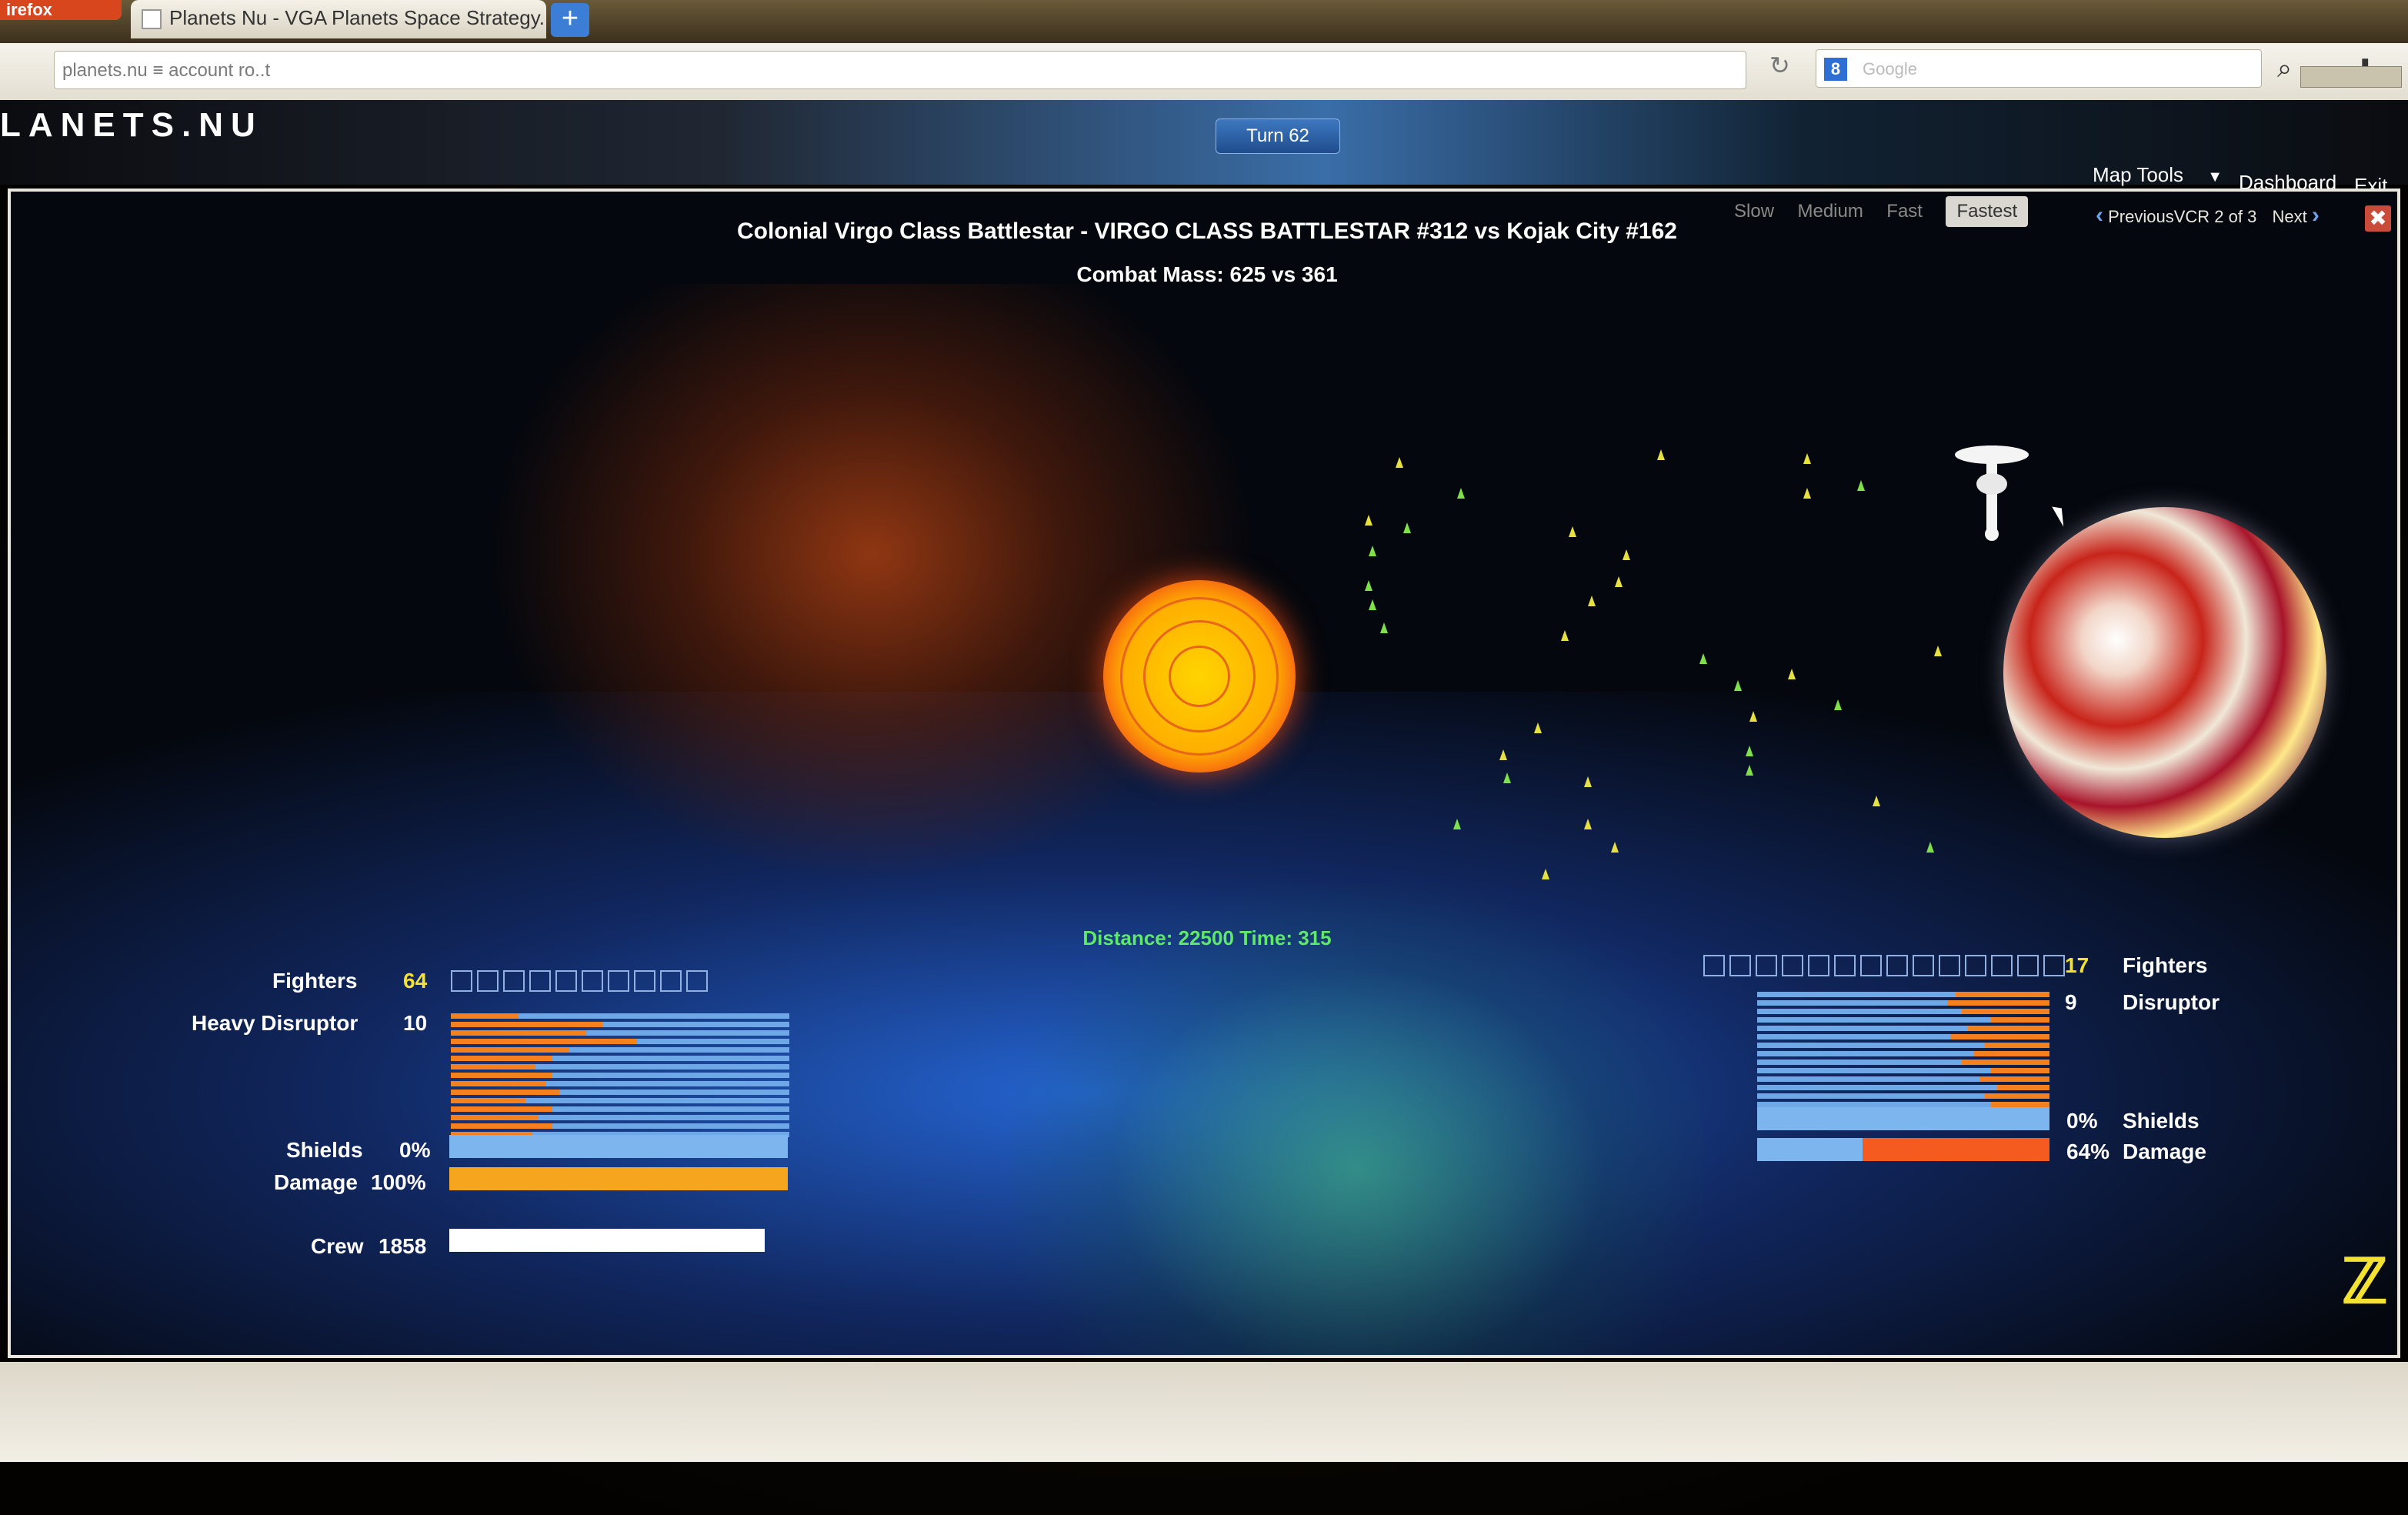  Describe the element at coordinates (403, 1246) in the screenshot. I see `left-crew-value: 1858` at that location.